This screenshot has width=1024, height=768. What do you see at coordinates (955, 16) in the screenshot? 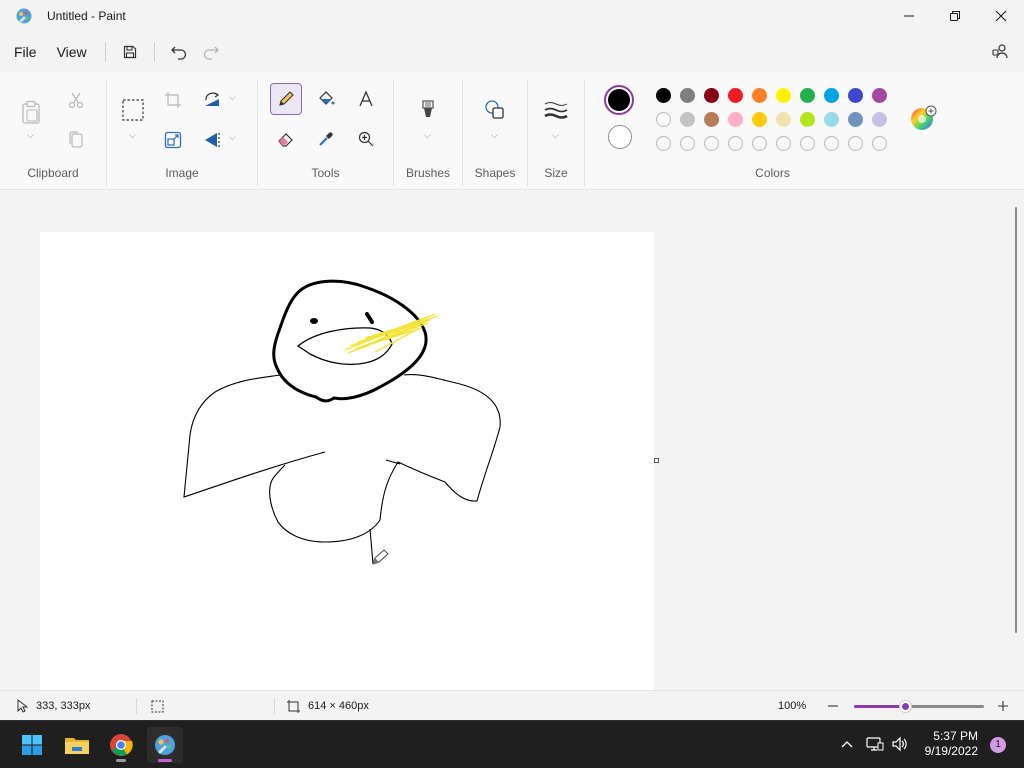
I see `restore-button` at bounding box center [955, 16].